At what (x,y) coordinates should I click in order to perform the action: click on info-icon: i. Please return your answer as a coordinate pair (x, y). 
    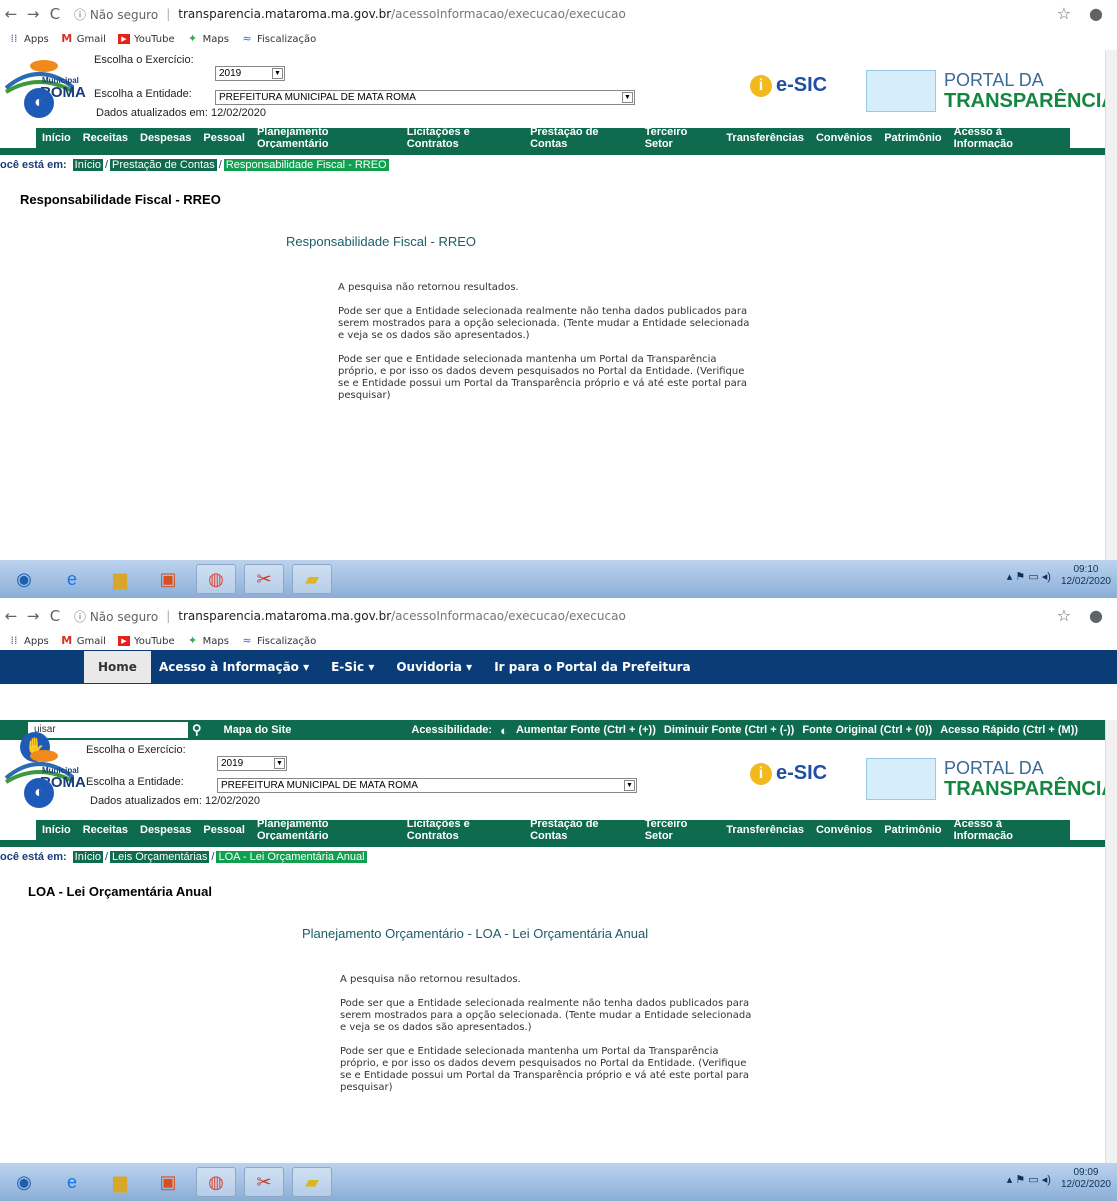
    Looking at the image, I should click on (761, 773).